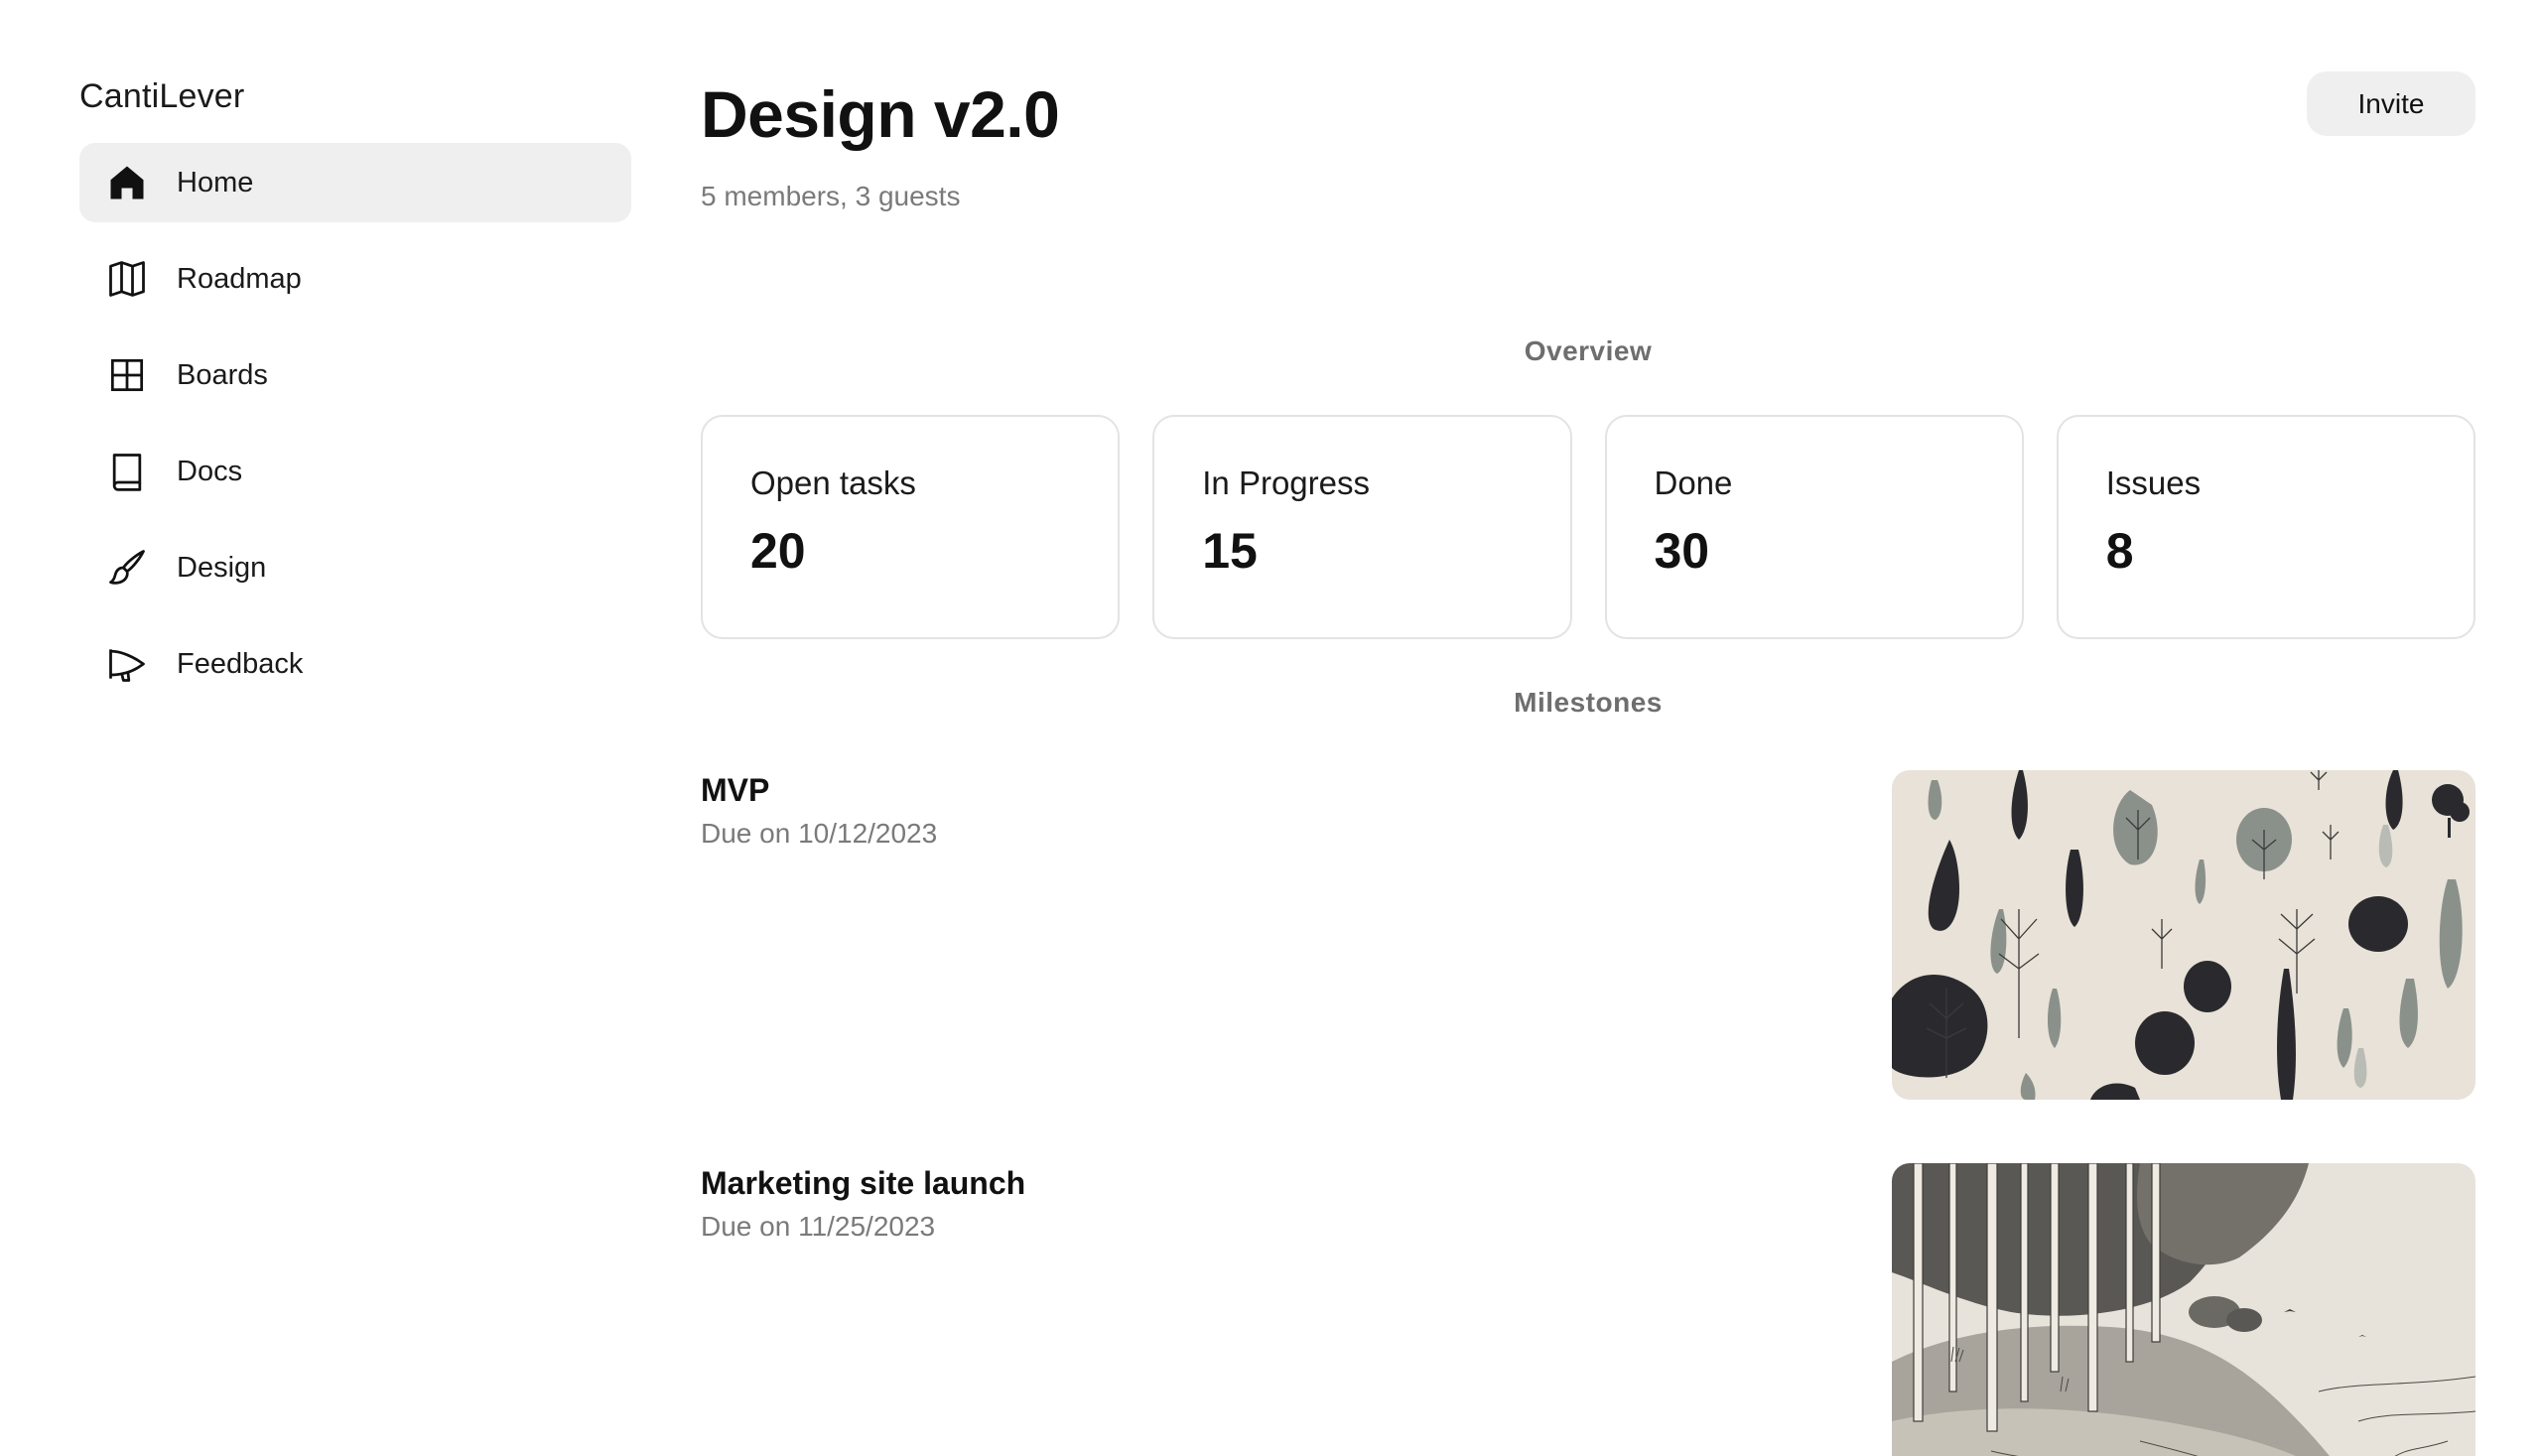  I want to click on milestone-item: Marketing site launch Due on 11/25/2023, so click(1588, 1309).